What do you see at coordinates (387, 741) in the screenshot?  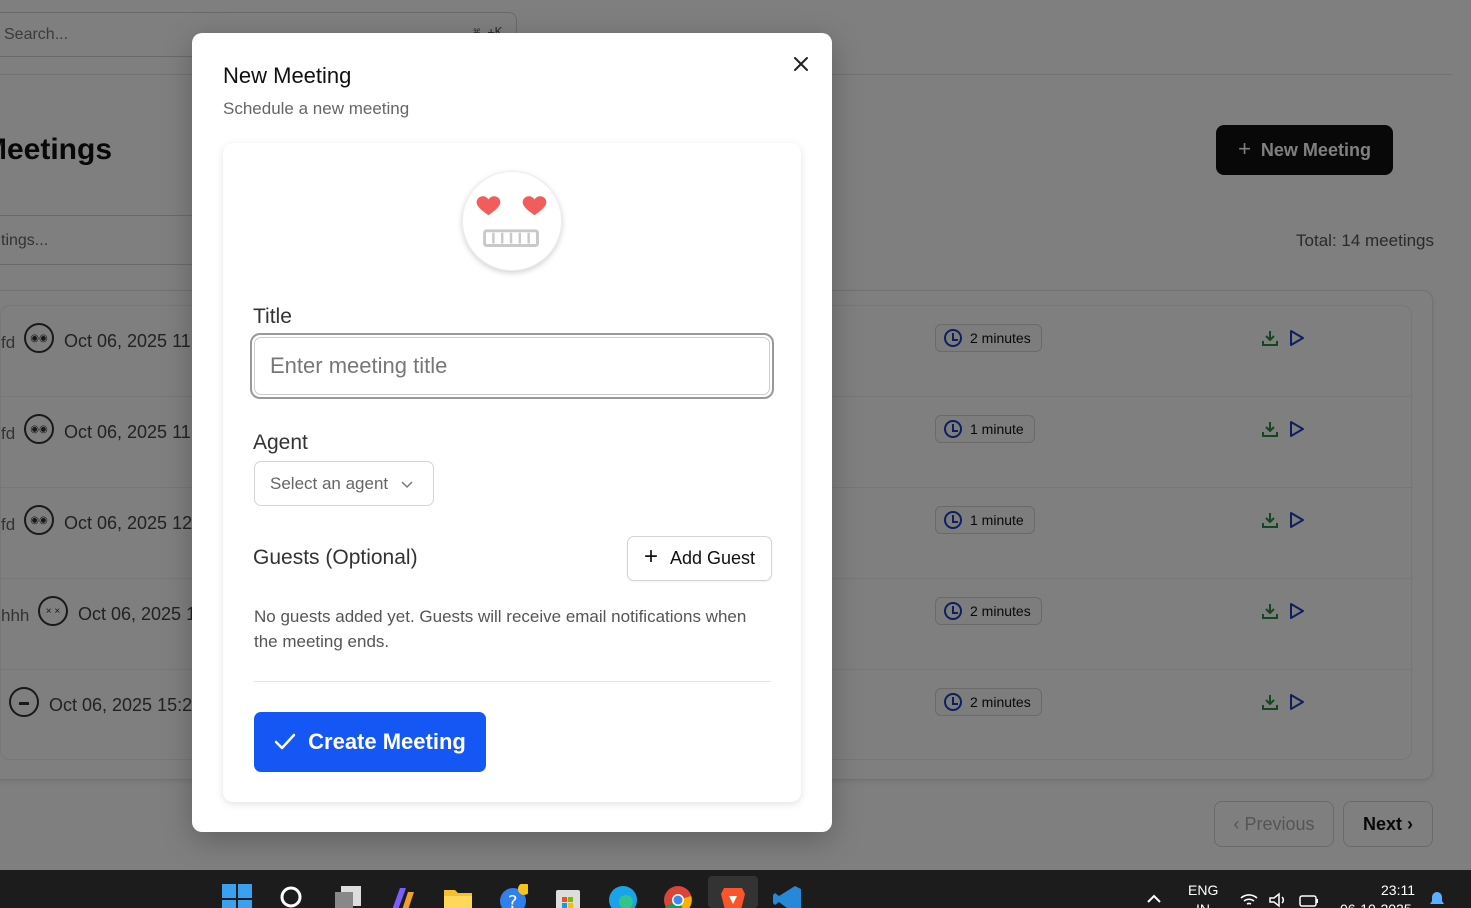 I see `create-meeting-label: Create Meeting` at bounding box center [387, 741].